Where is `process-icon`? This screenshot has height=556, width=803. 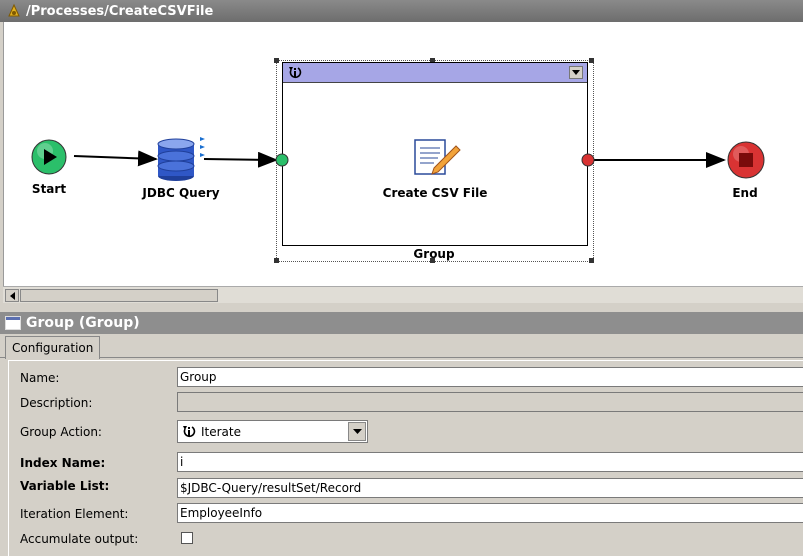 process-icon is located at coordinates (14, 10).